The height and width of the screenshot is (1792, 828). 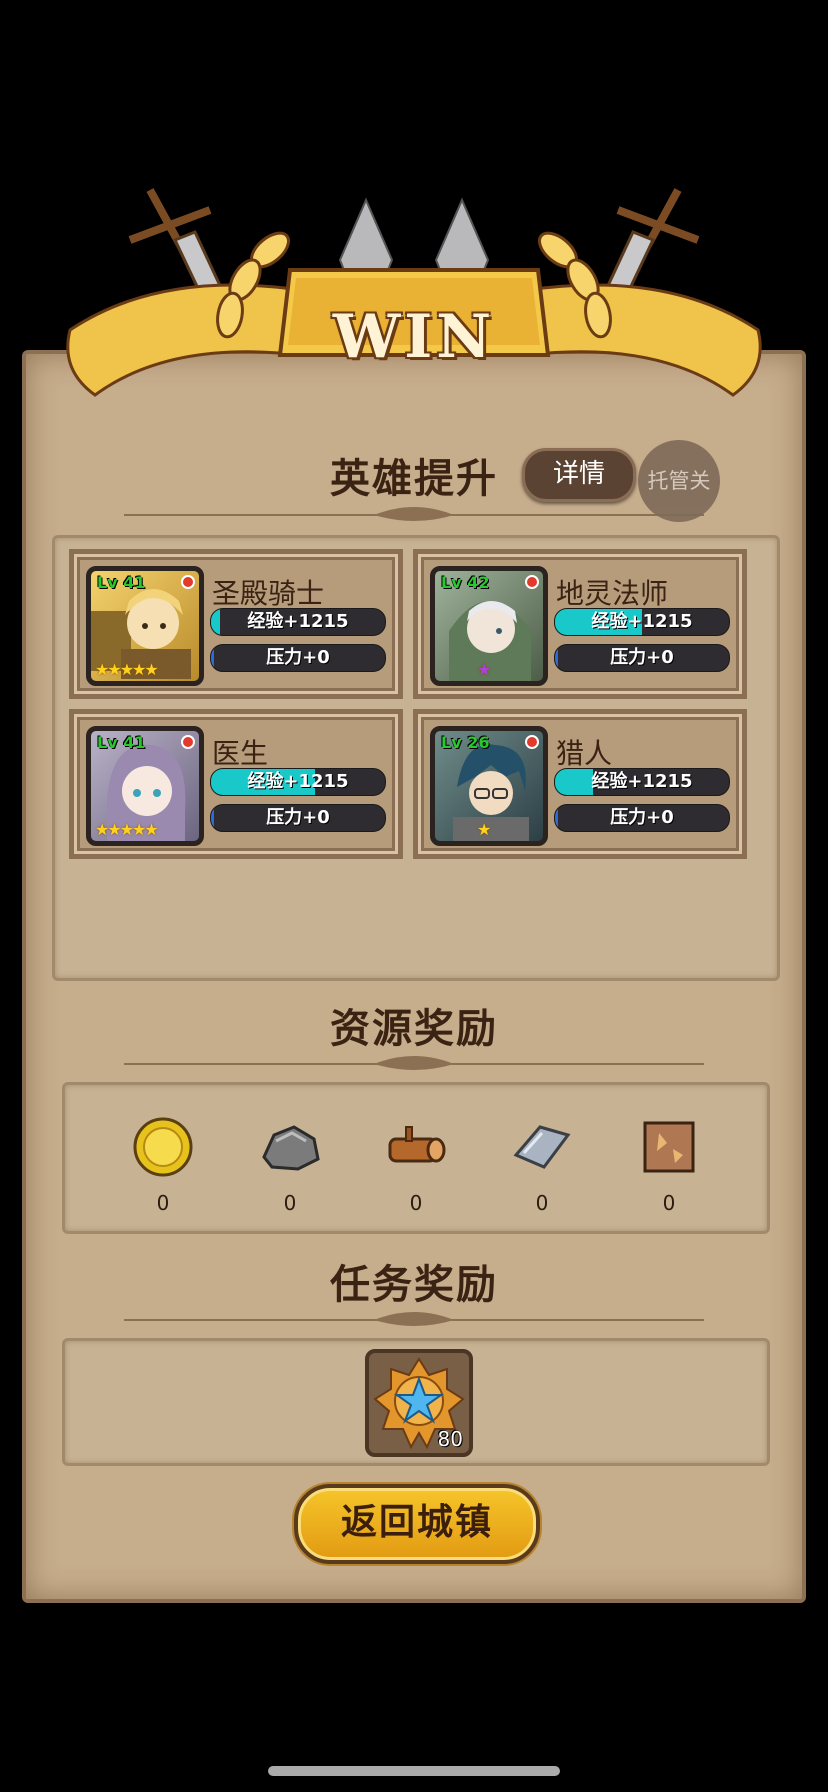 What do you see at coordinates (465, 742) in the screenshot?
I see `hero-level: Lv 26` at bounding box center [465, 742].